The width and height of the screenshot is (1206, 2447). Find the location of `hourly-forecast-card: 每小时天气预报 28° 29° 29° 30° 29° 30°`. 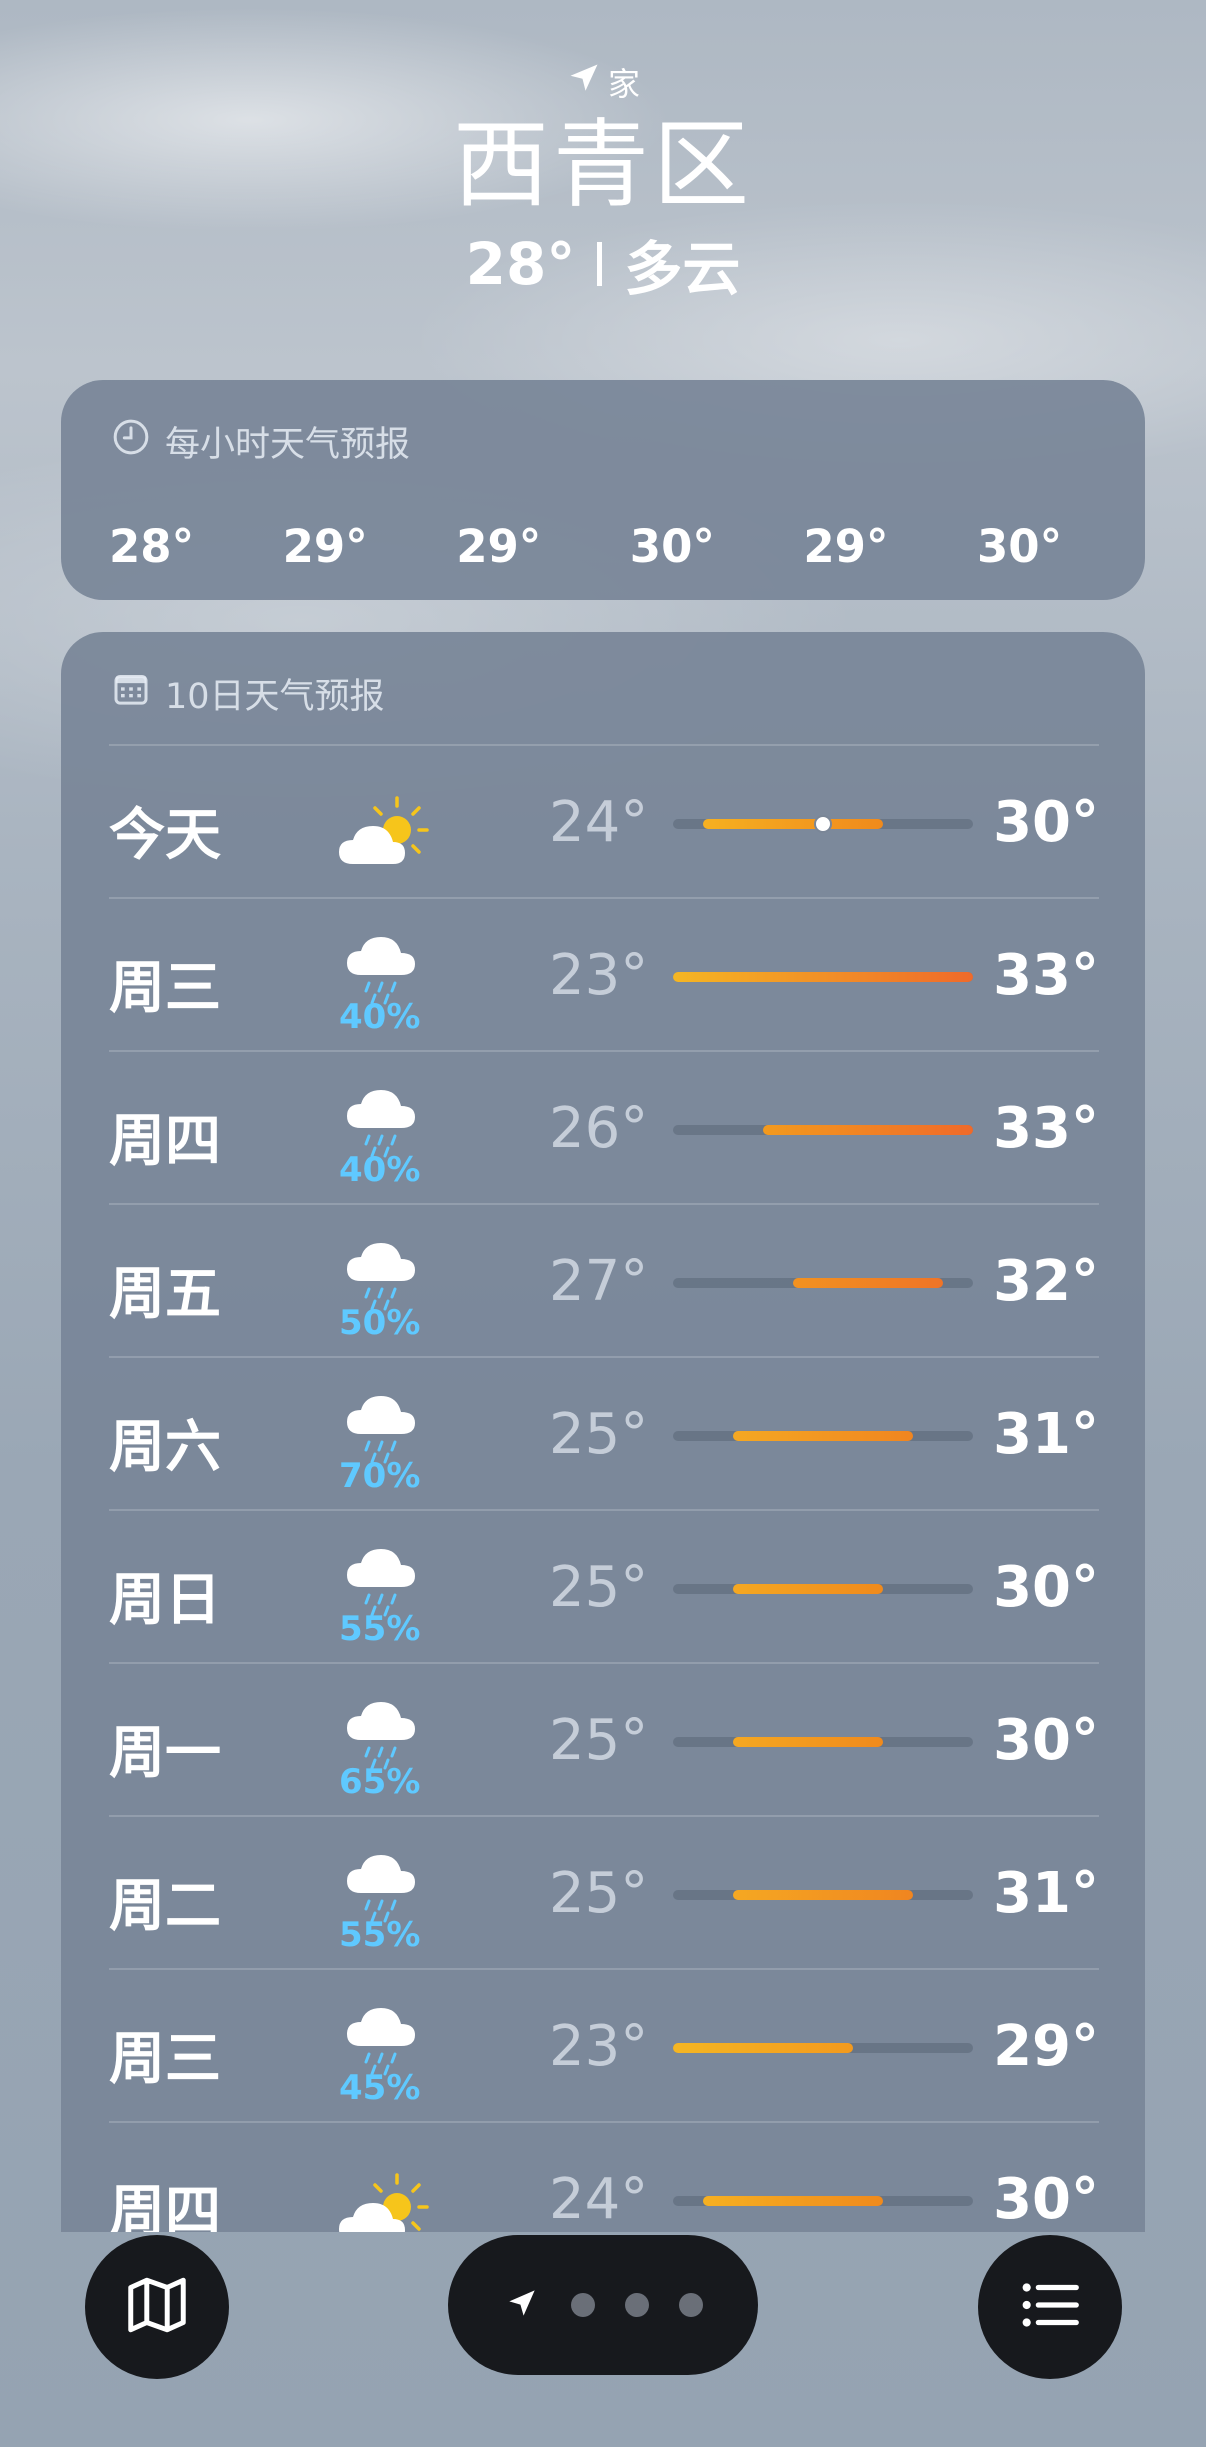

hourly-forecast-card: 每小时天气预报 28° 29° 29° 30° 29° 30° is located at coordinates (603, 490).